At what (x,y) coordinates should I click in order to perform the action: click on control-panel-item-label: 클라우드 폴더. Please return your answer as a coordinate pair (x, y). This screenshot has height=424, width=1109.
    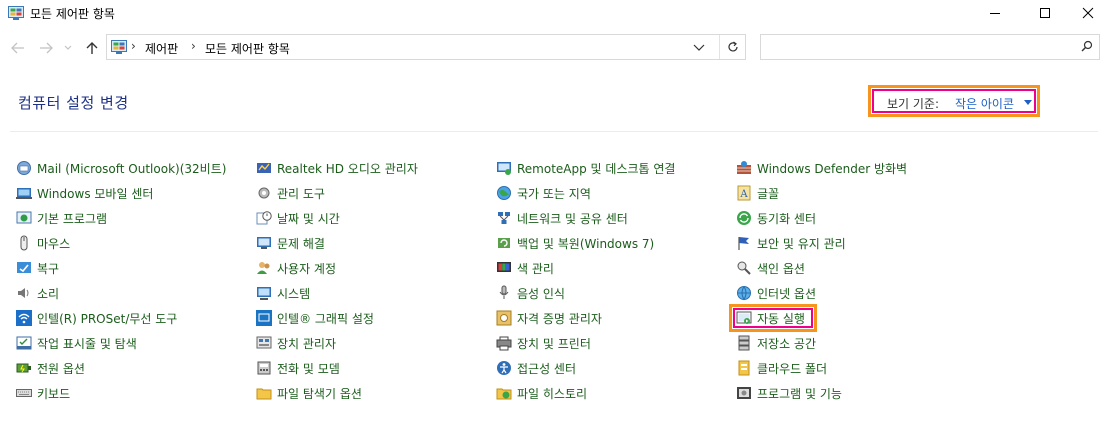
    Looking at the image, I should click on (792, 368).